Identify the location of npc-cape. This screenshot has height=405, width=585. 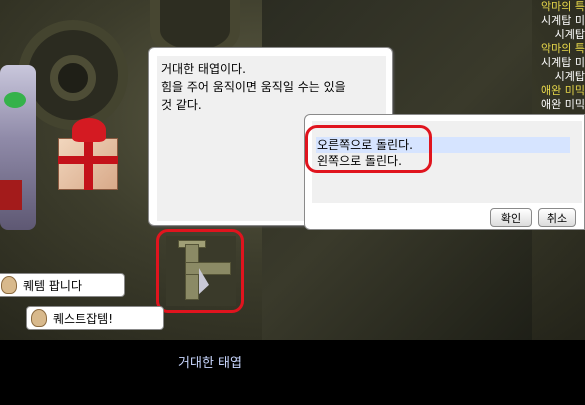
(11, 195).